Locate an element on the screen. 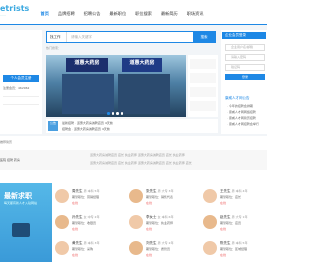  nav-latest-jobs: 最新职位 is located at coordinates (118, 14).